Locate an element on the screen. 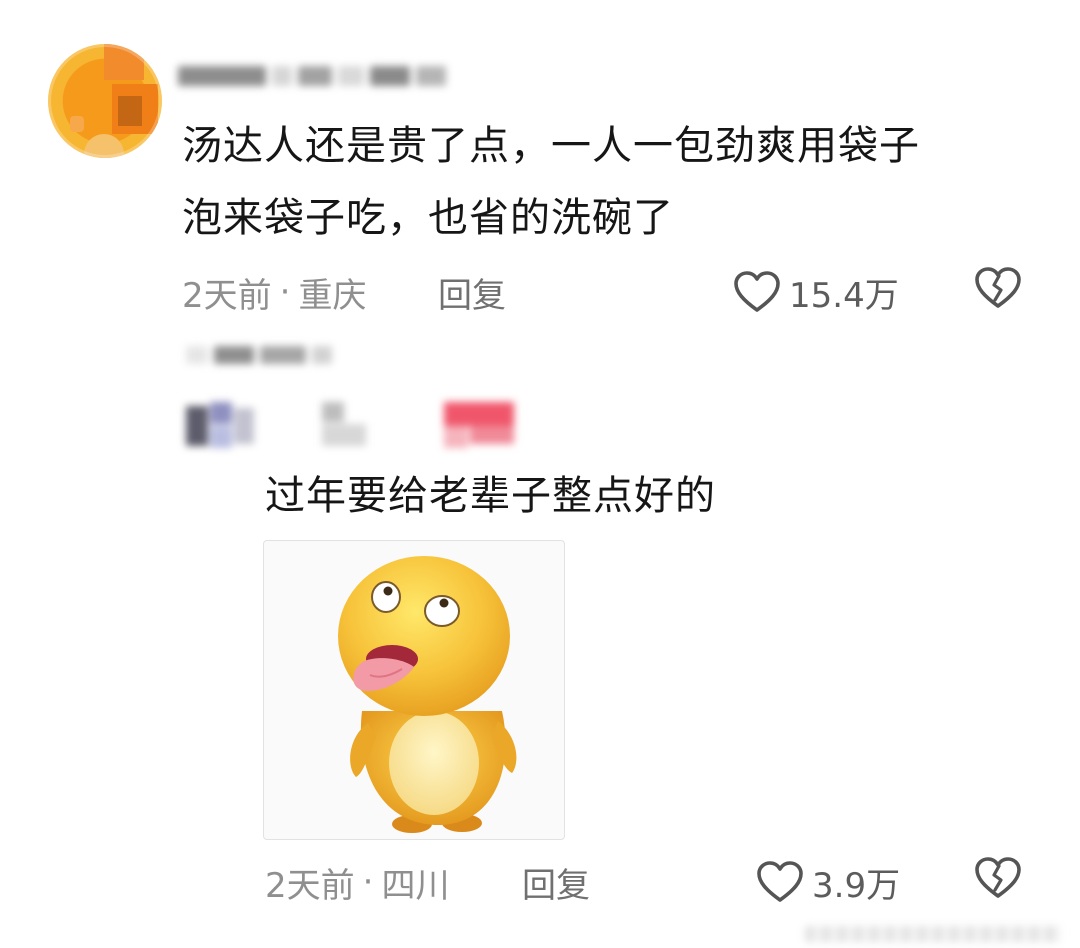 This screenshot has height=948, width=1080. yellow-creature-sticker is located at coordinates (427, 694).